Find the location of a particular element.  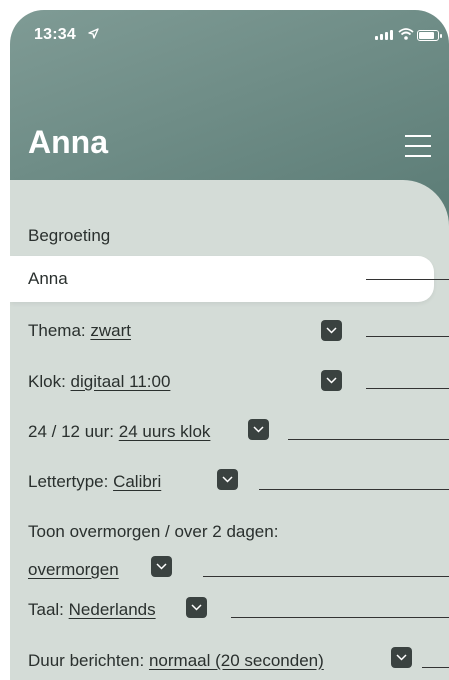

uur-dropdown-button is located at coordinates (258, 429).